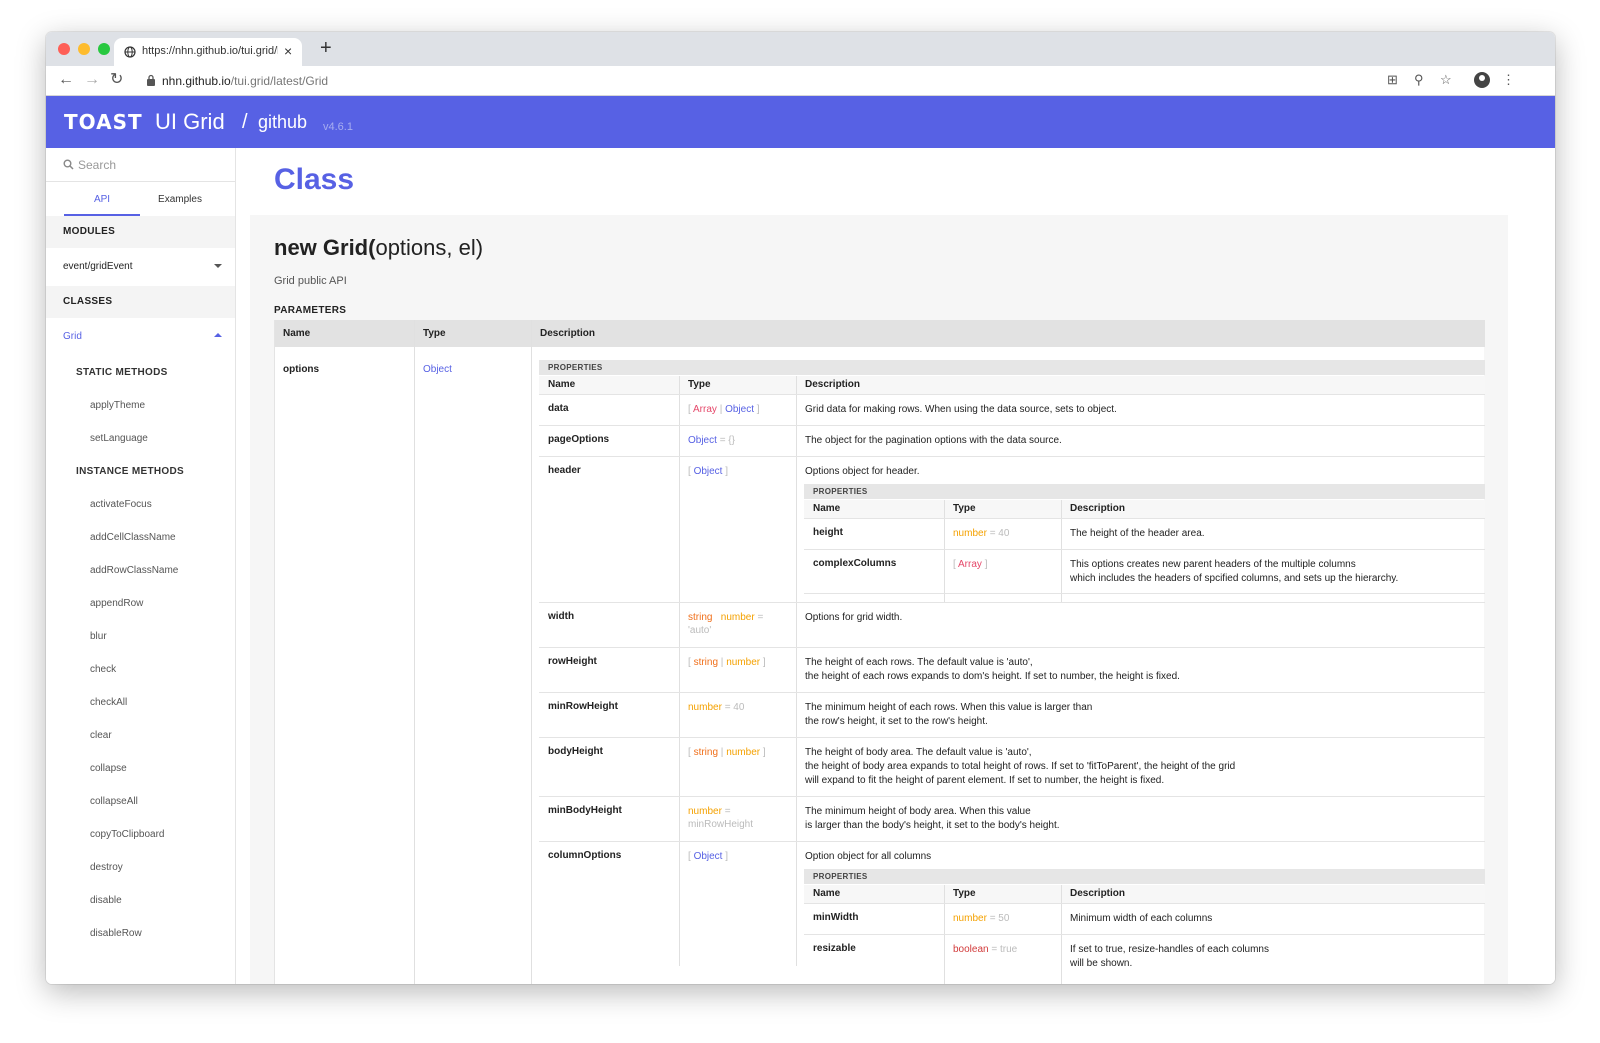 This screenshot has height=1043, width=1600. Describe the element at coordinates (738, 624) in the screenshot. I see `prop-type: string number = 'auto'` at that location.